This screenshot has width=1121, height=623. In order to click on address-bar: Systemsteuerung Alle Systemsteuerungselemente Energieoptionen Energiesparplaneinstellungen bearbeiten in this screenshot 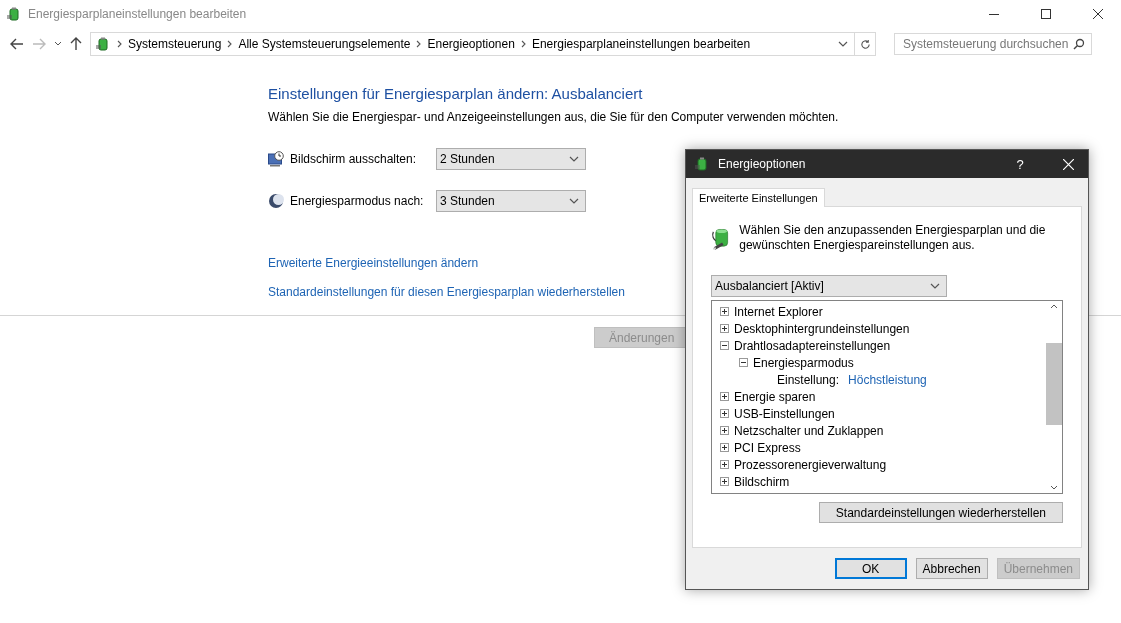, I will do `click(483, 44)`.